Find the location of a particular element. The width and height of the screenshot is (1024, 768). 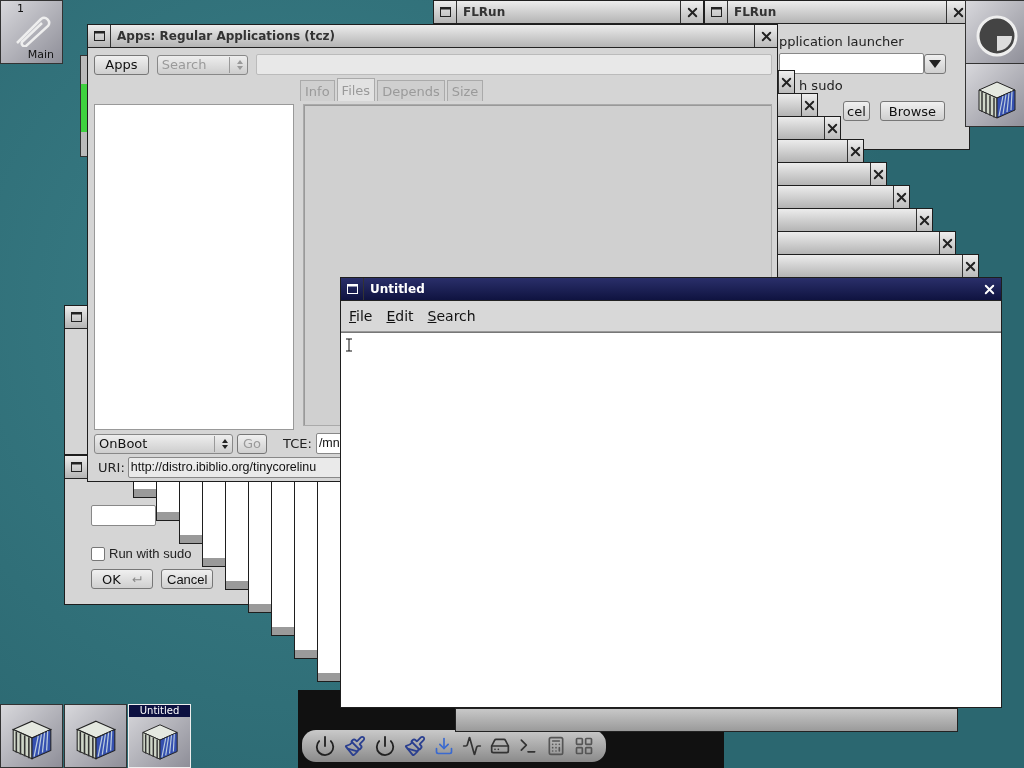

menu-item: Edit is located at coordinates (400, 316).